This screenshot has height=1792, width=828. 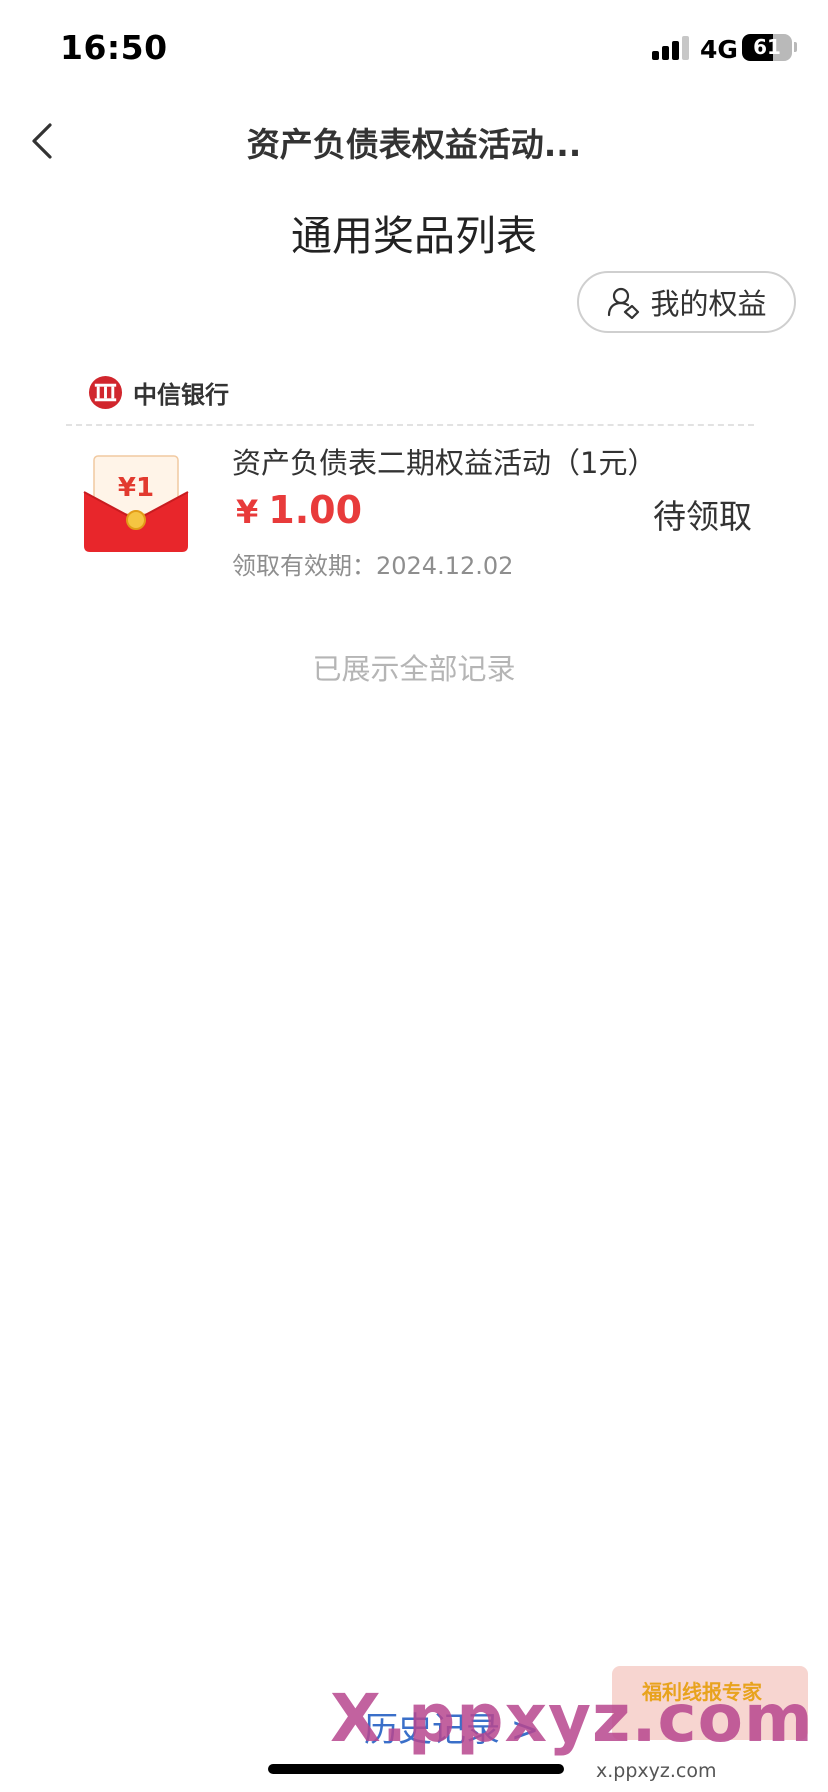 I want to click on prize-amount-value: 1.00, so click(x=315, y=510).